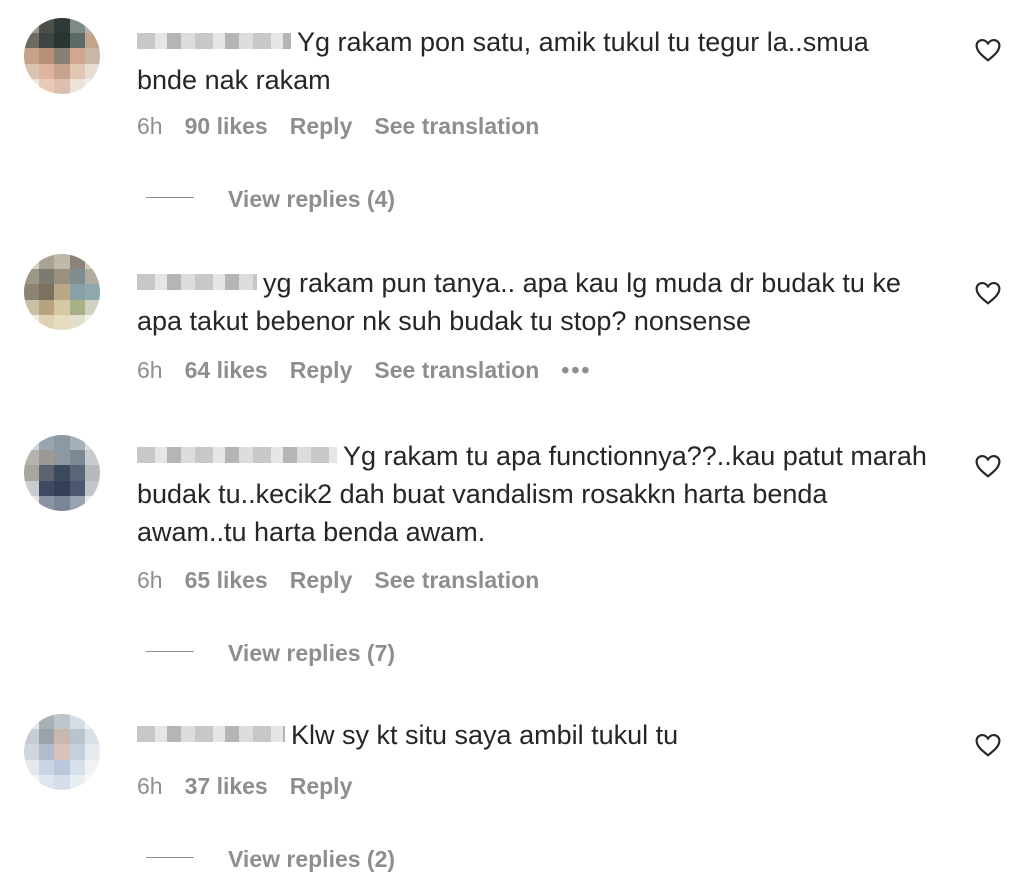 This screenshot has height=892, width=1024. I want to click on comment-meta: 6h 37 likes Reply, so click(255, 786).